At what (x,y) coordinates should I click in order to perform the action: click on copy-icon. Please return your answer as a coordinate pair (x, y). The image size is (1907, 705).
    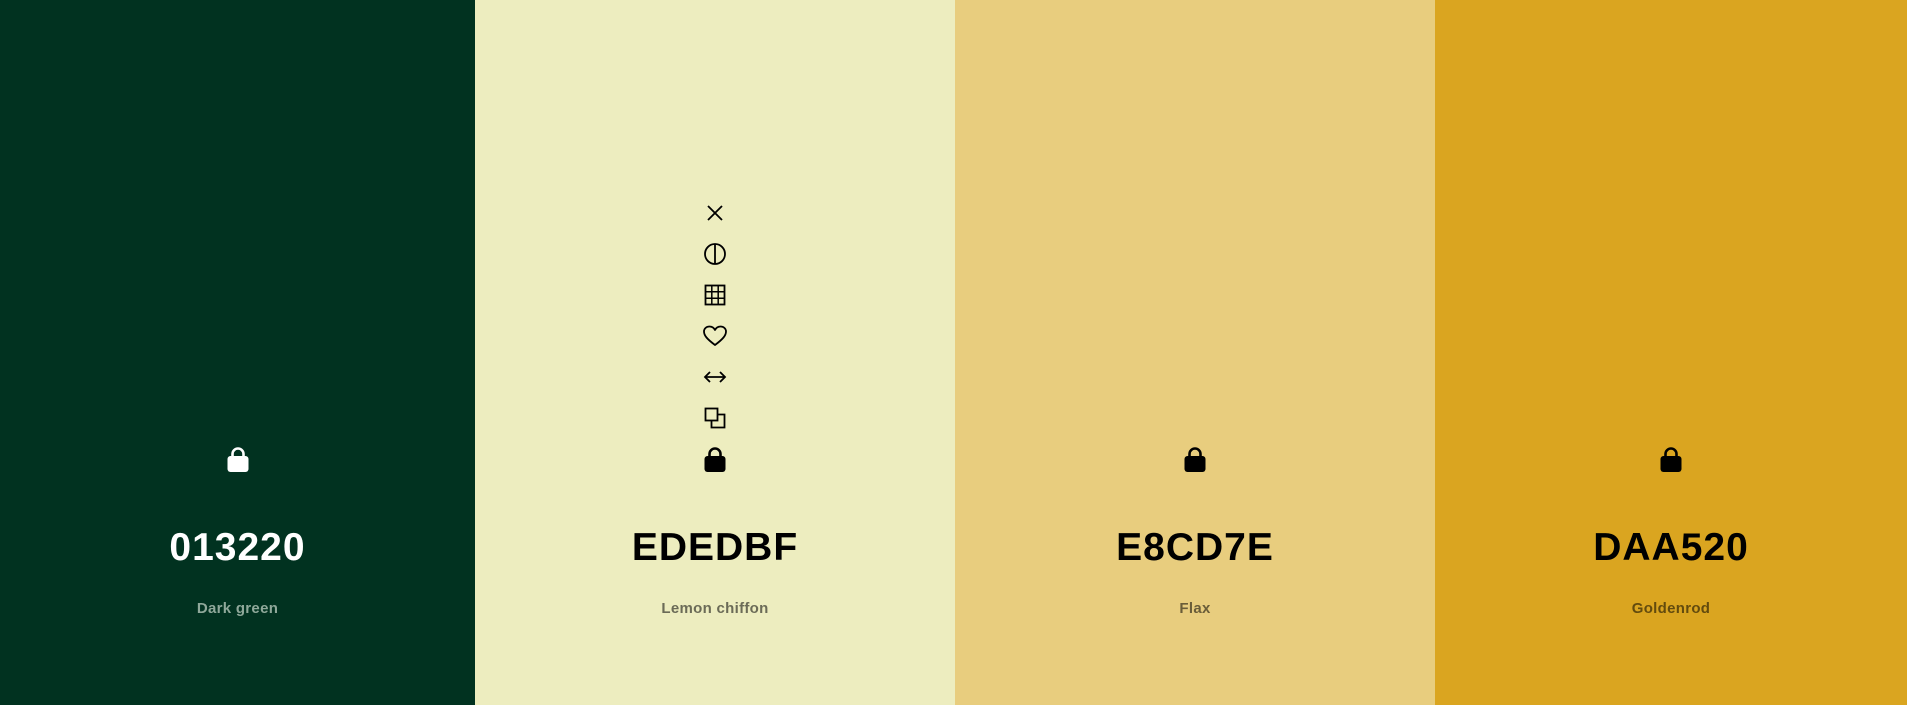
    Looking at the image, I should click on (715, 418).